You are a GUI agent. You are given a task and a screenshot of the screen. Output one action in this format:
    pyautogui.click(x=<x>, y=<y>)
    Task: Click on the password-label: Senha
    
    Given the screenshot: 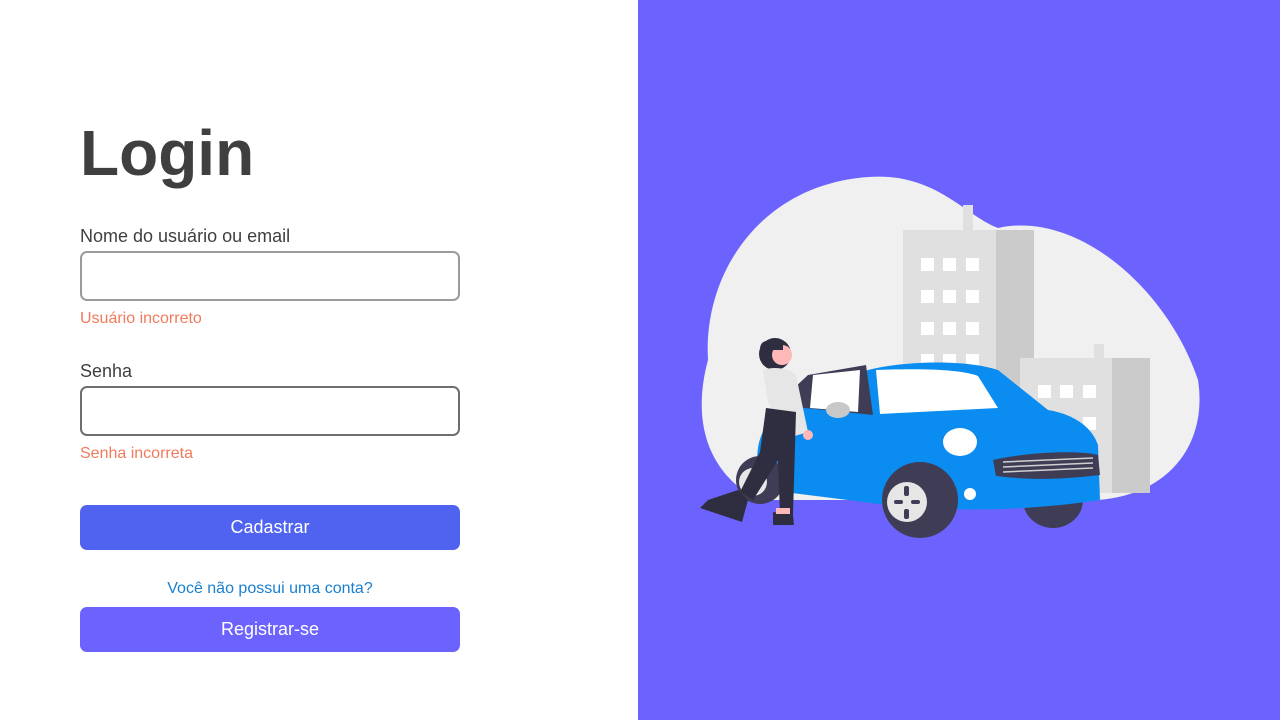 What is the action you would take?
    pyautogui.click(x=106, y=371)
    